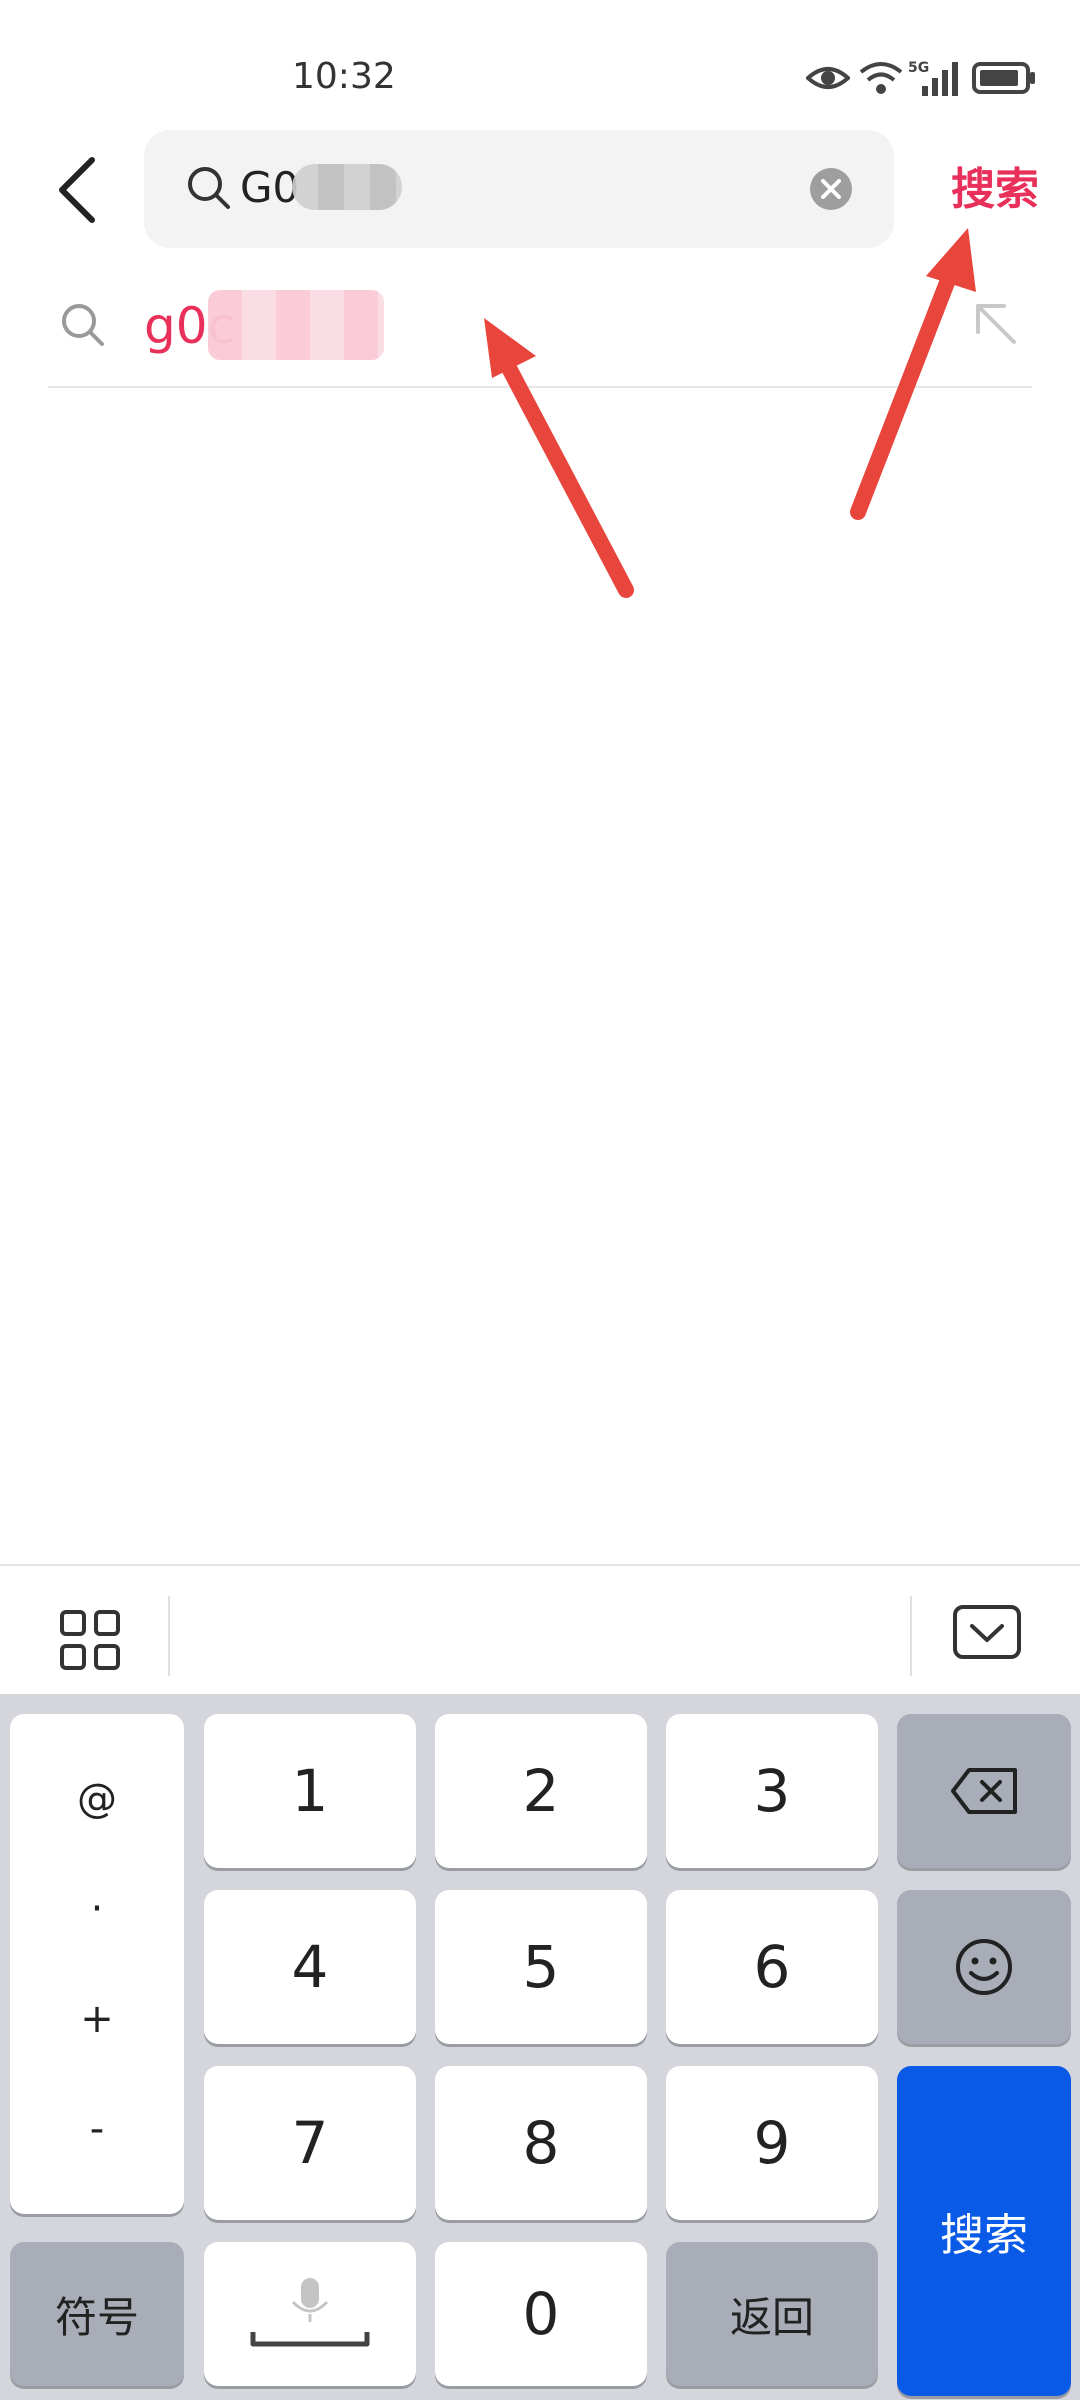  I want to click on key-1: 1, so click(310, 1791).